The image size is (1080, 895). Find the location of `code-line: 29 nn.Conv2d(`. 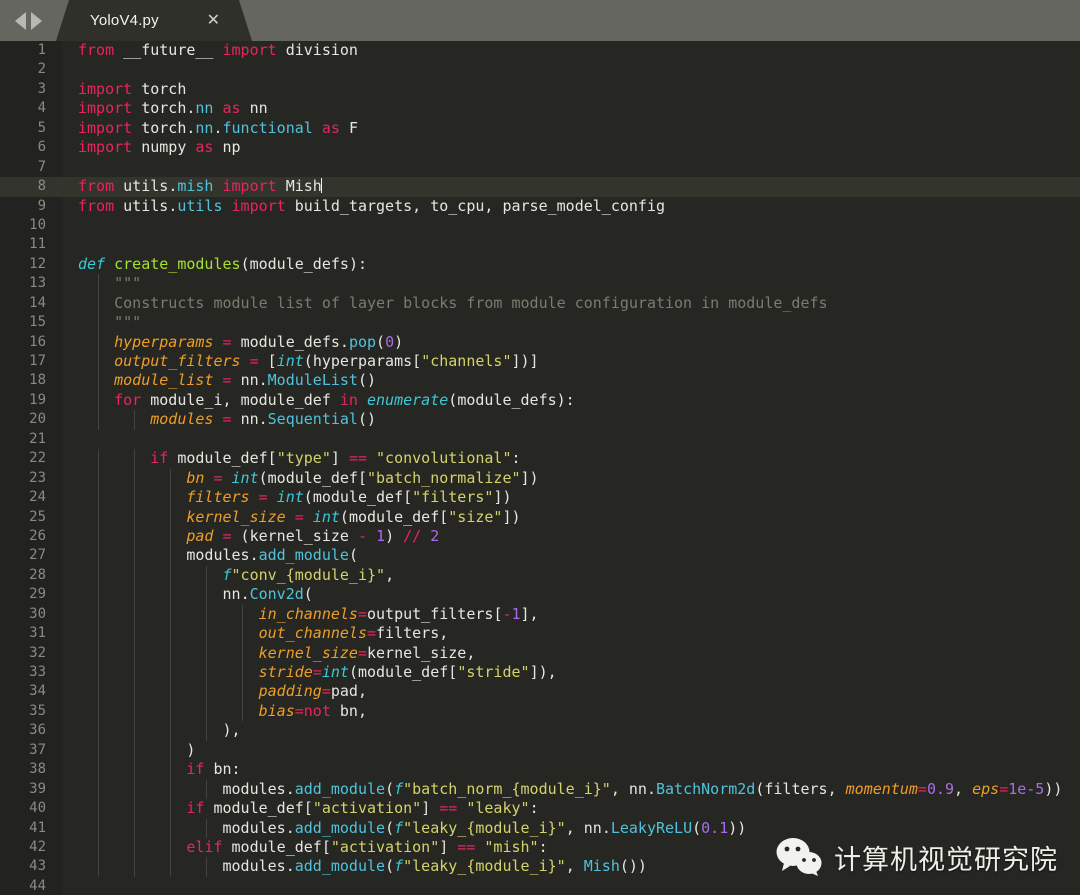

code-line: 29 nn.Conv2d( is located at coordinates (540, 595).